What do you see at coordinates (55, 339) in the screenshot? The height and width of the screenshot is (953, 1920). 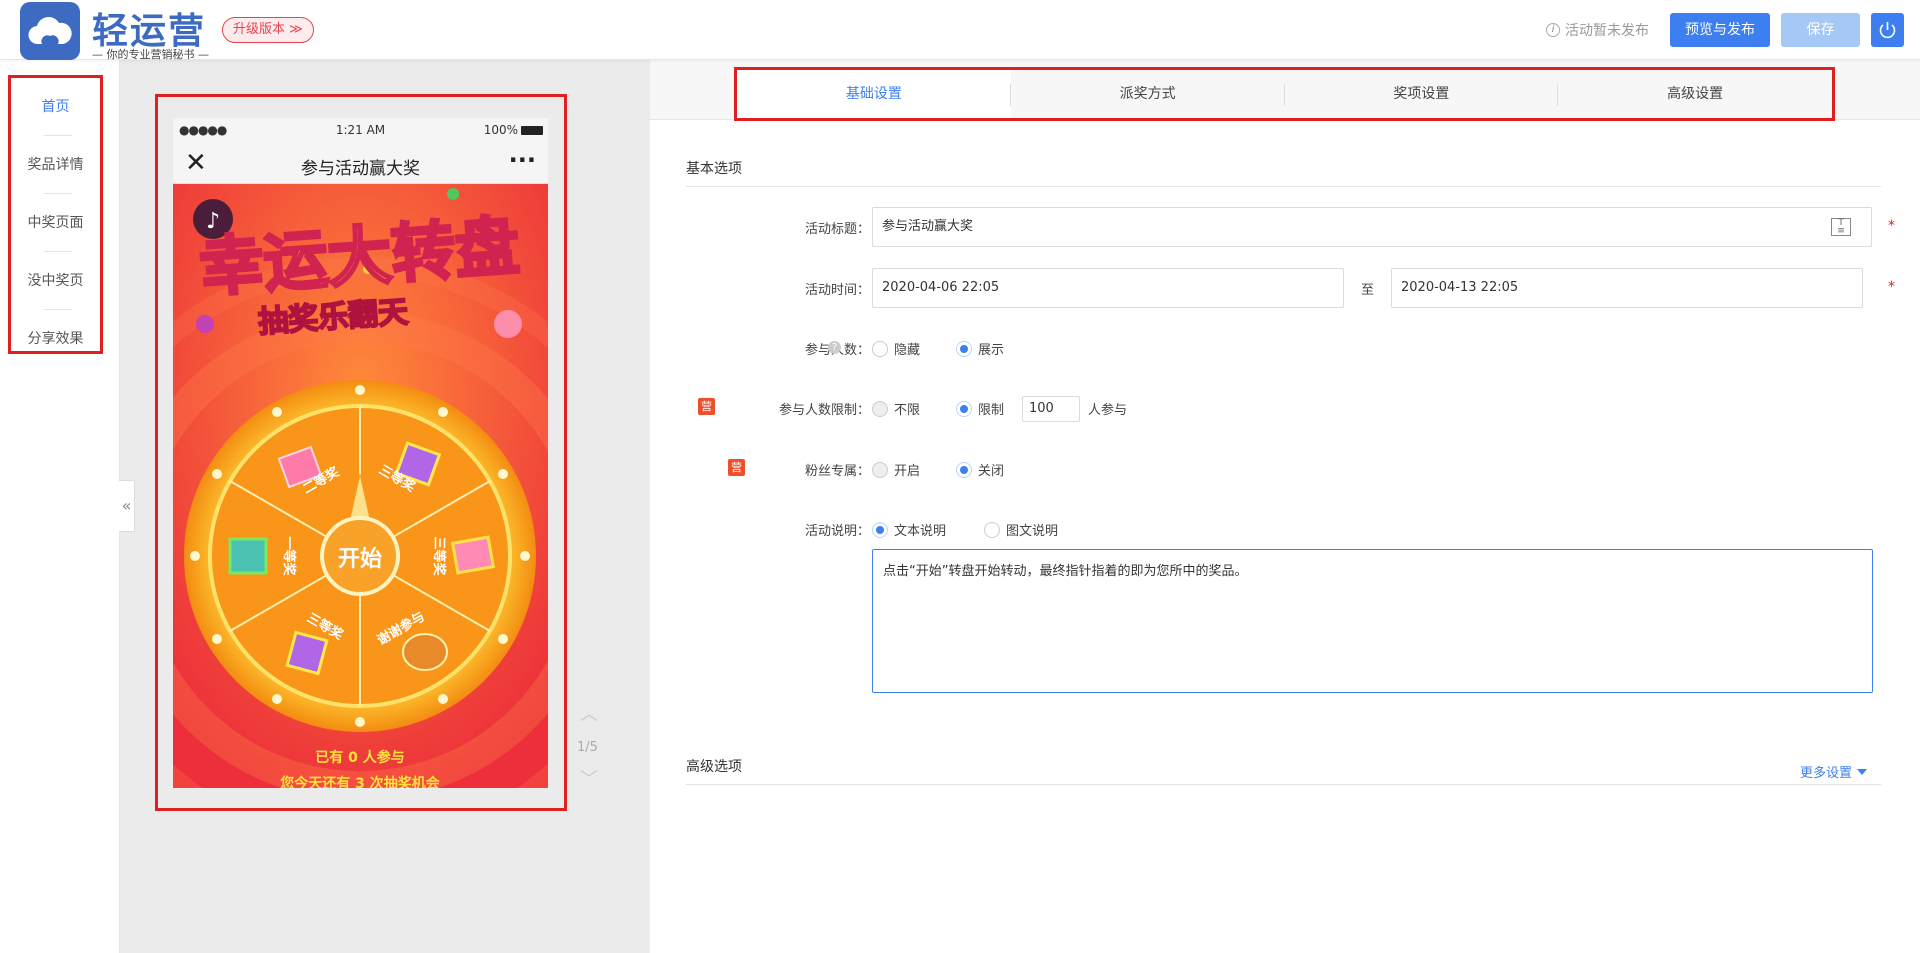 I see `sidebar-item-share: 分享效果` at bounding box center [55, 339].